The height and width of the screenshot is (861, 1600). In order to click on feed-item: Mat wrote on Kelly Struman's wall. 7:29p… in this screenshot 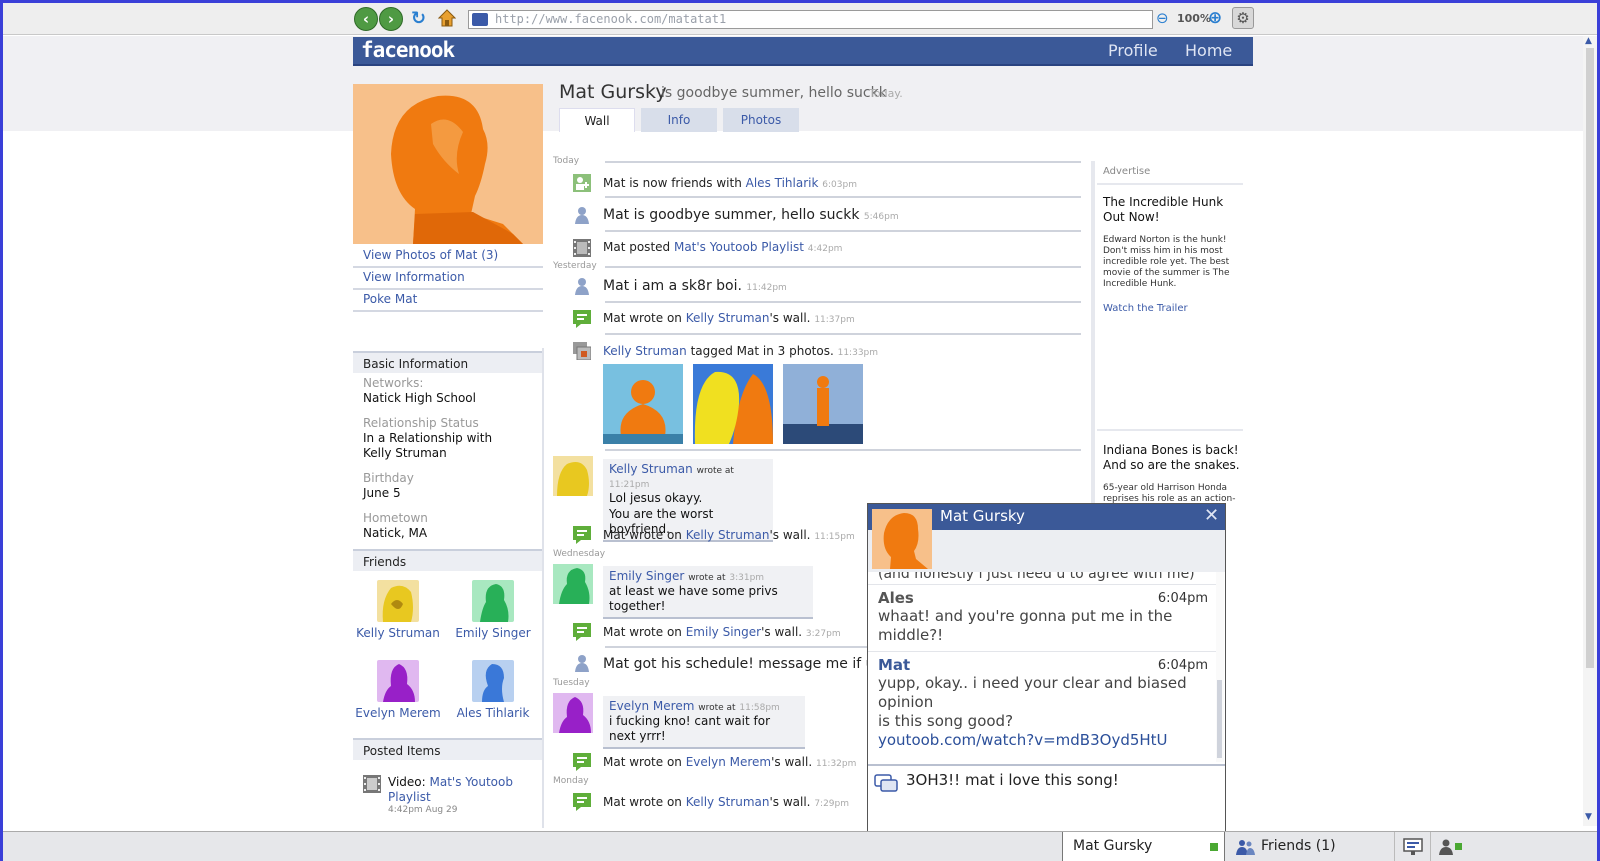, I will do `click(726, 802)`.